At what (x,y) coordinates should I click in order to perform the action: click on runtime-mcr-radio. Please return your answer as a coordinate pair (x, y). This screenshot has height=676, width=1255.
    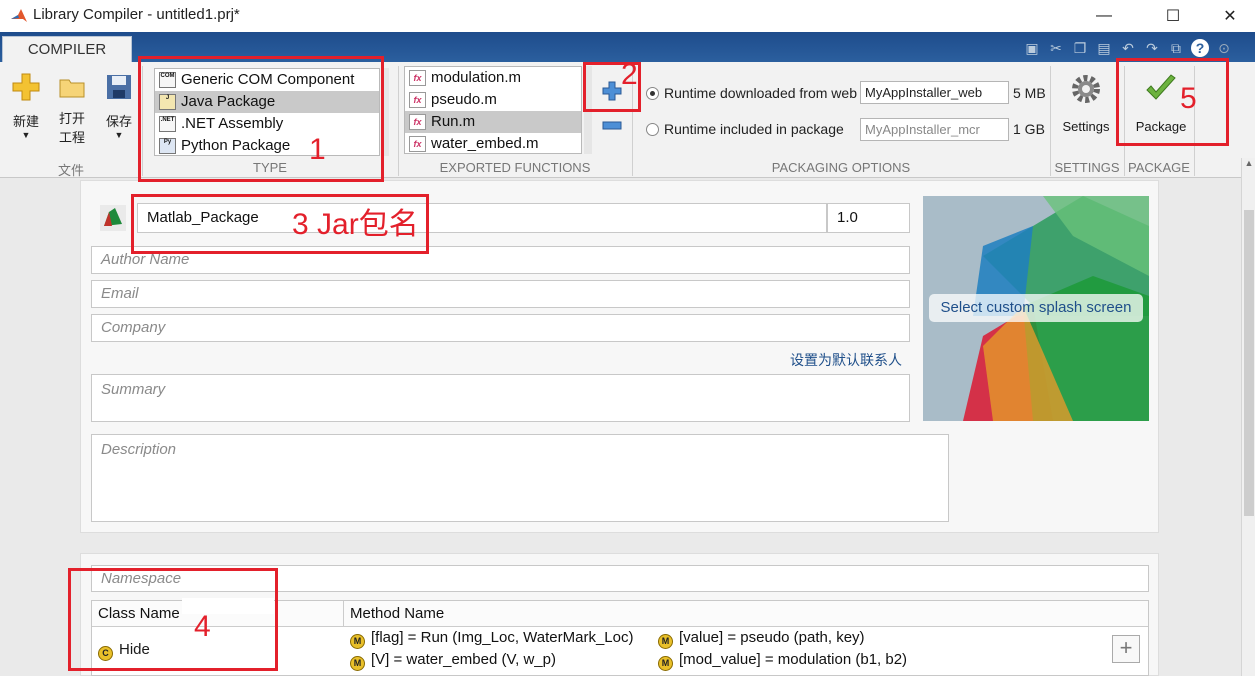
    Looking at the image, I should click on (652, 129).